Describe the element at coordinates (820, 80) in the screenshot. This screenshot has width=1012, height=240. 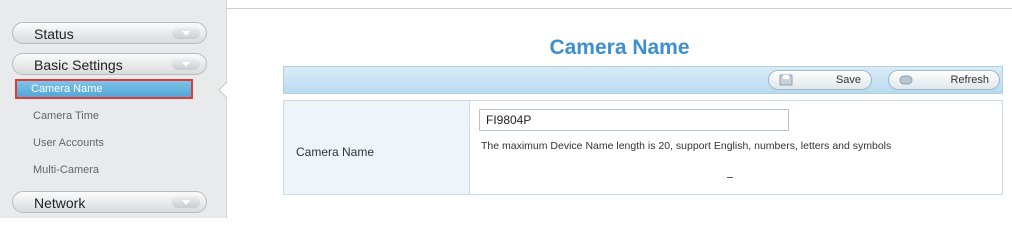
I see `save-button: Save` at that location.